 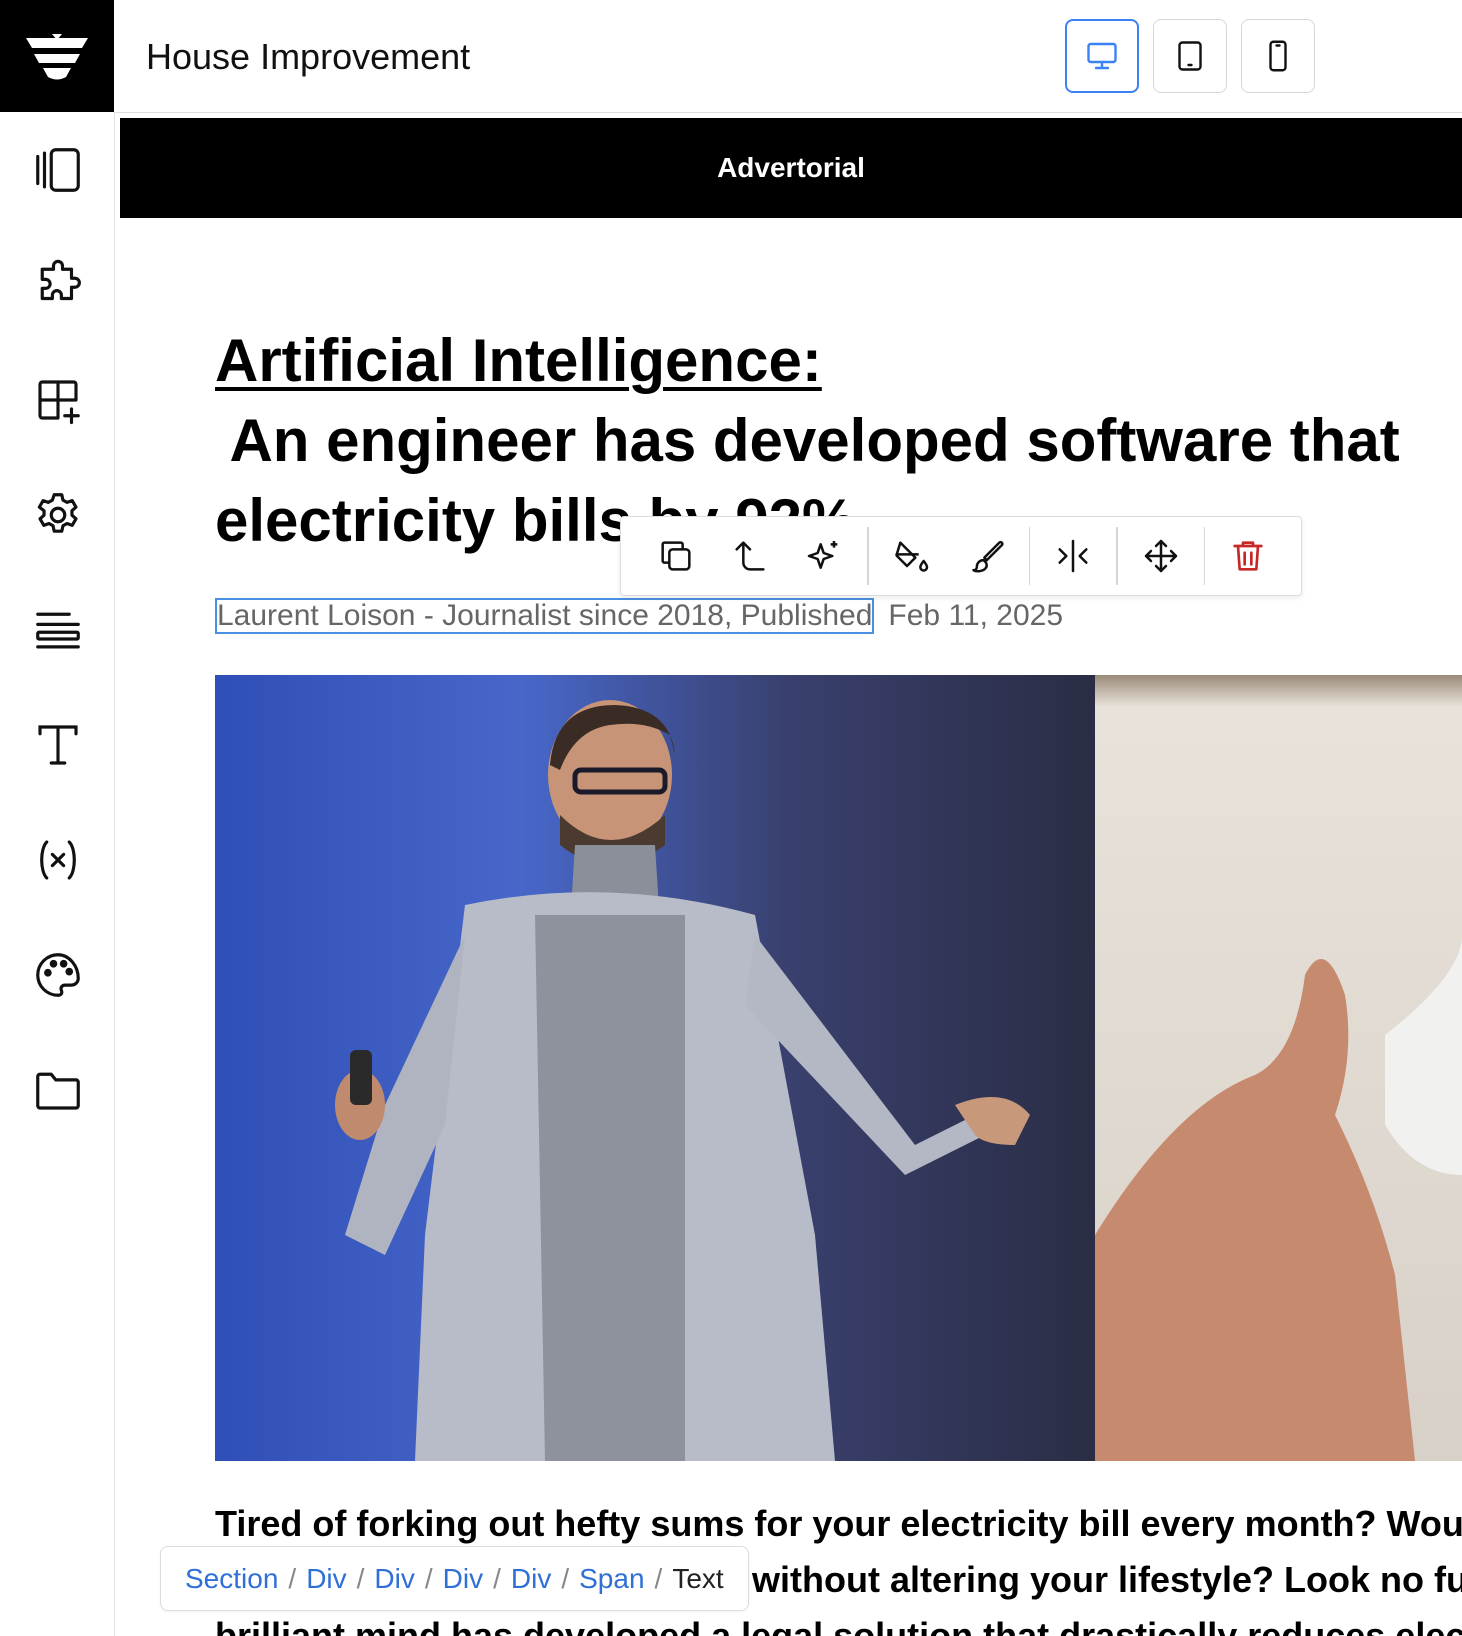 I want to click on fill-icon, so click(x=911, y=556).